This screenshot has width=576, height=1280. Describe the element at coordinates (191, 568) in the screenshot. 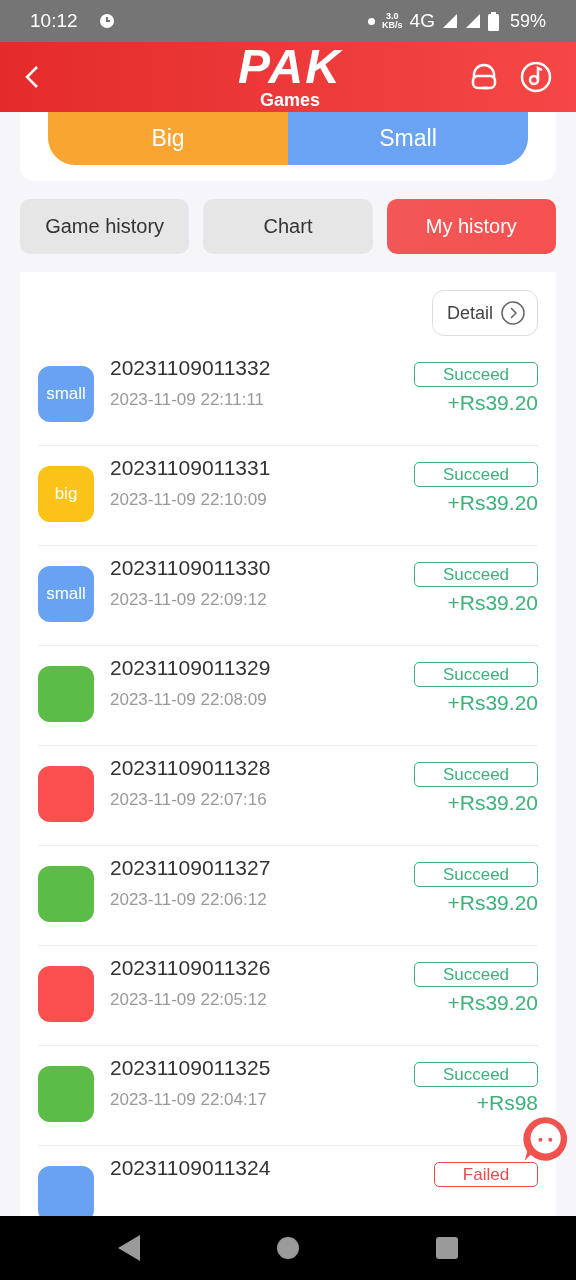

I see `period-number: 20231109011330` at that location.